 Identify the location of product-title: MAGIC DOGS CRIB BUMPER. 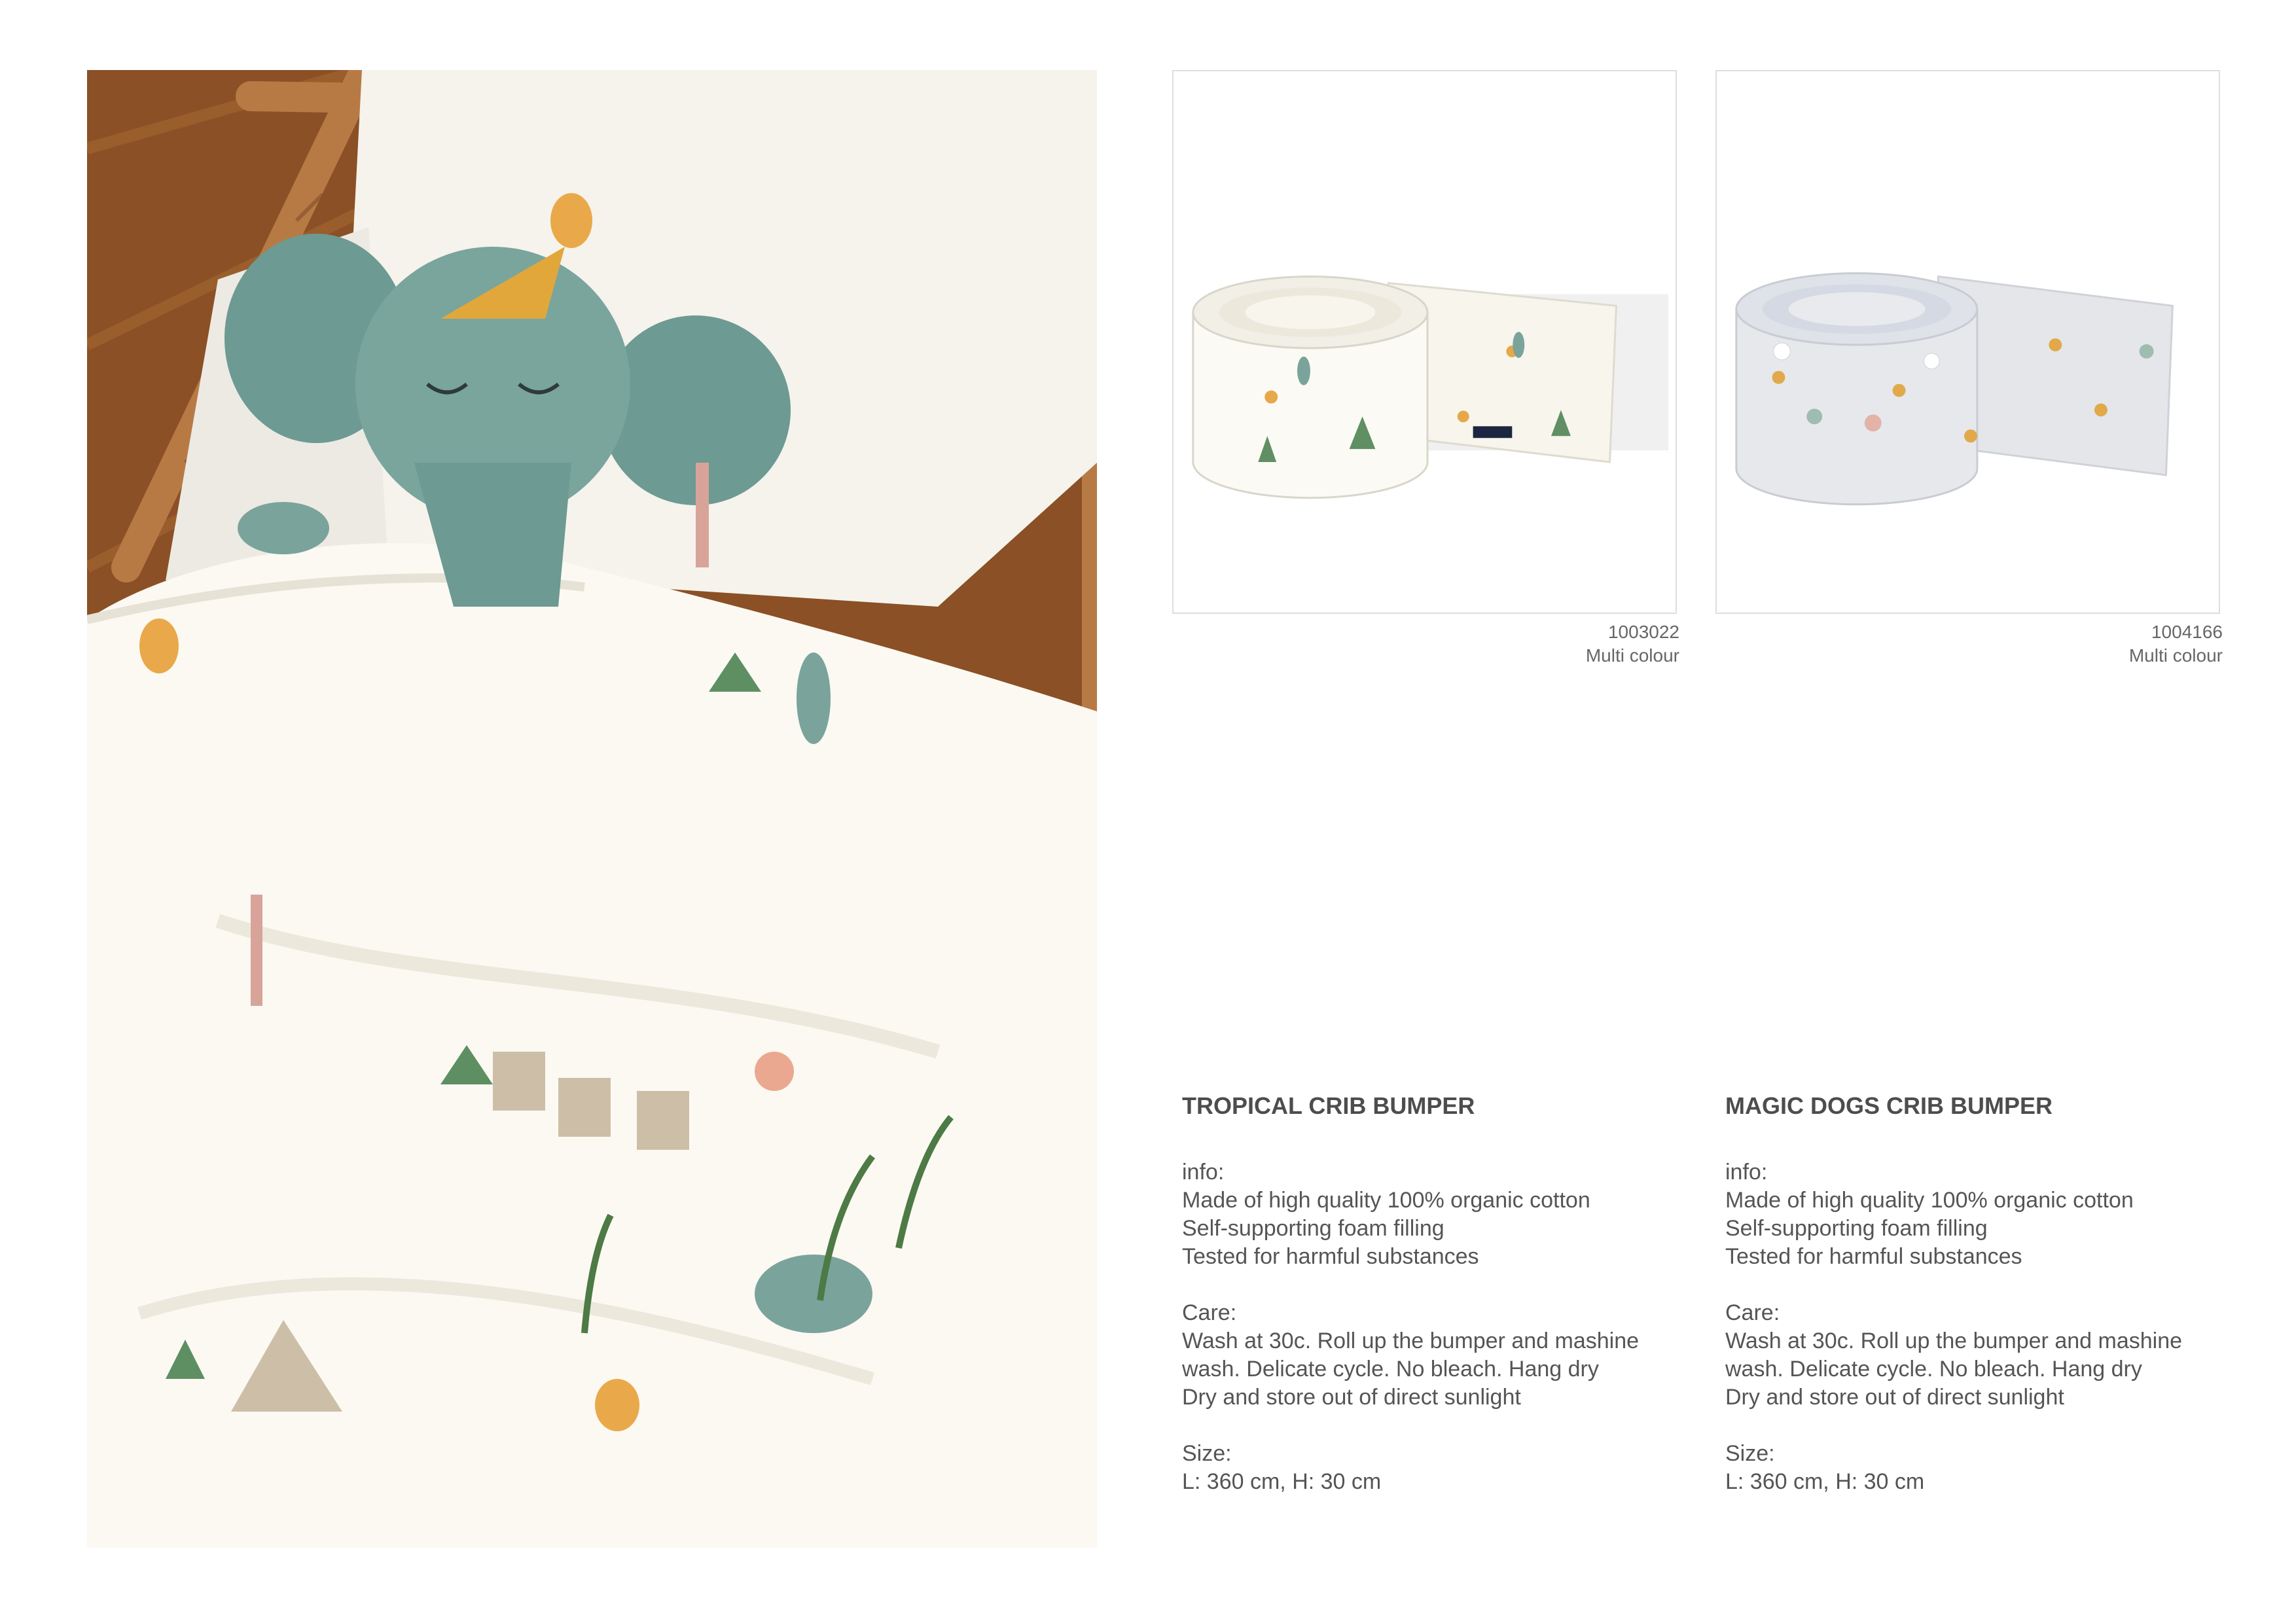
(1889, 1105).